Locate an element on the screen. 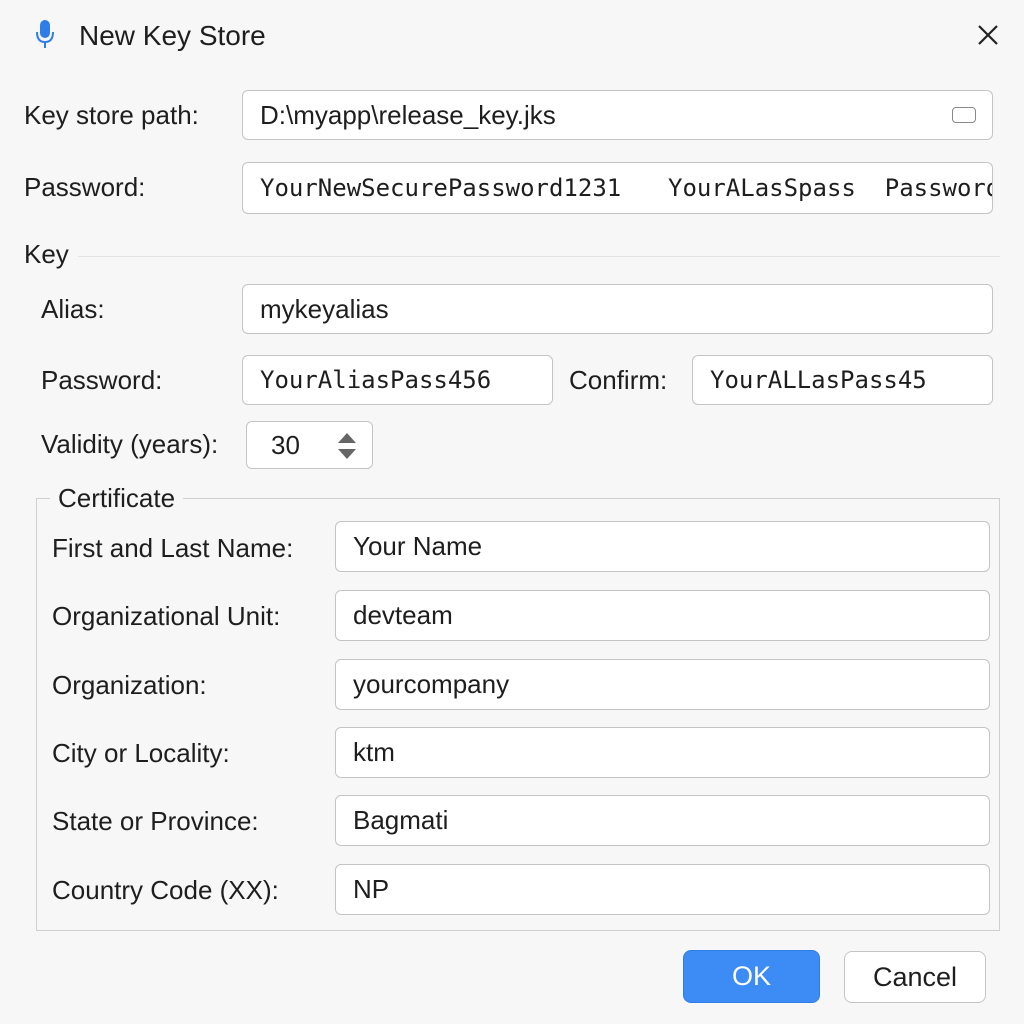 The width and height of the screenshot is (1024, 1024). cert-state-value: Bagmati is located at coordinates (401, 820).